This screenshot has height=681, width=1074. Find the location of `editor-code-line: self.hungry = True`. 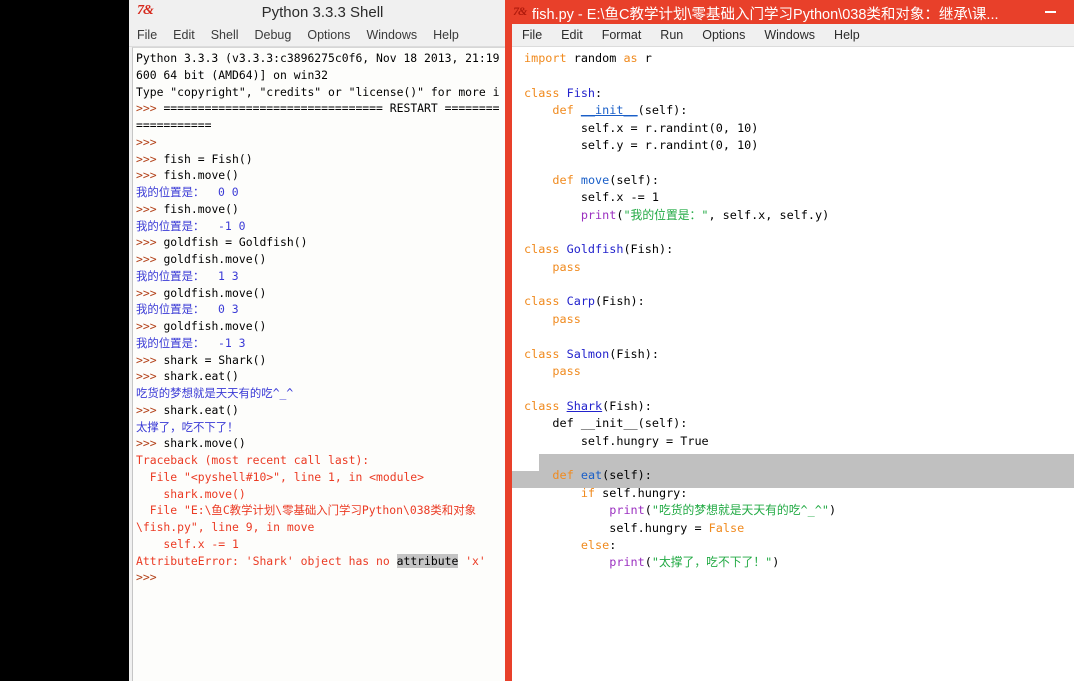

editor-code-line: self.hungry = True is located at coordinates (680, 441).